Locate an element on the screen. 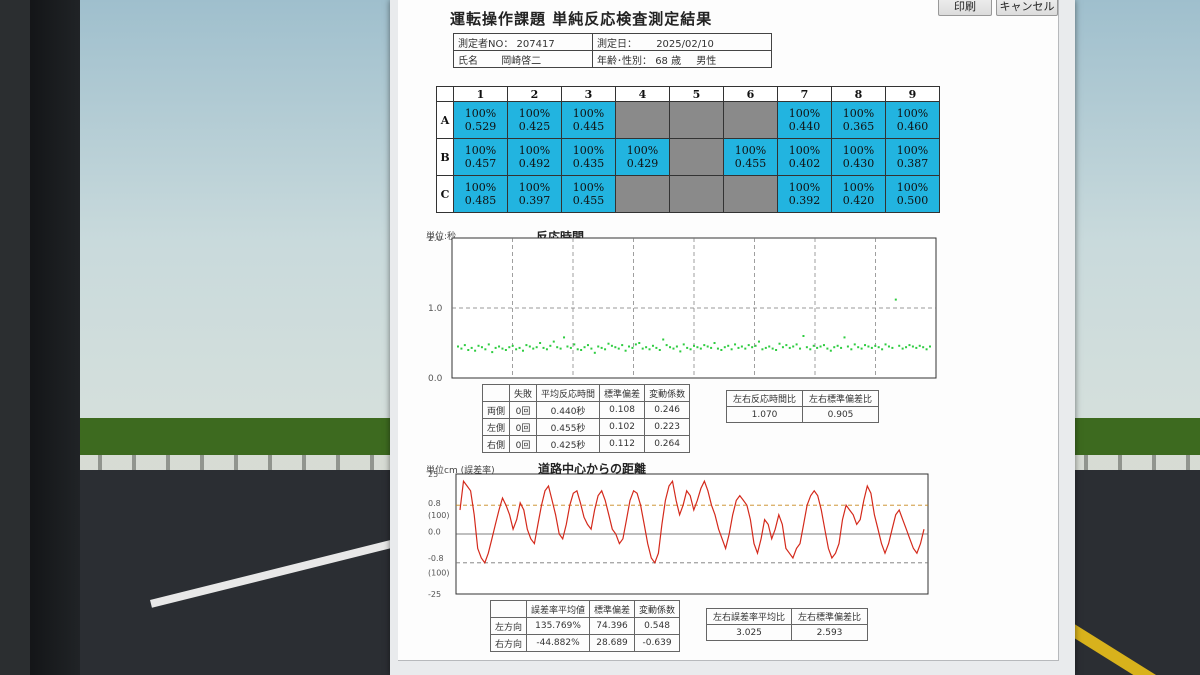 This screenshot has height=675, width=1200. distance-ratio-table: 左右誤差率平均比 左右標準偏差比 3.025 2.593 is located at coordinates (787, 624).